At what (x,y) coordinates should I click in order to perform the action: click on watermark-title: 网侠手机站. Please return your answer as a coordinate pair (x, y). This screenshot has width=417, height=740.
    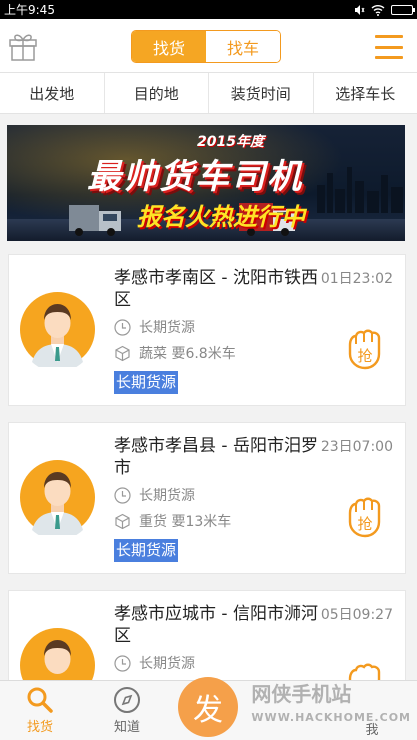
    Looking at the image, I should click on (301, 694).